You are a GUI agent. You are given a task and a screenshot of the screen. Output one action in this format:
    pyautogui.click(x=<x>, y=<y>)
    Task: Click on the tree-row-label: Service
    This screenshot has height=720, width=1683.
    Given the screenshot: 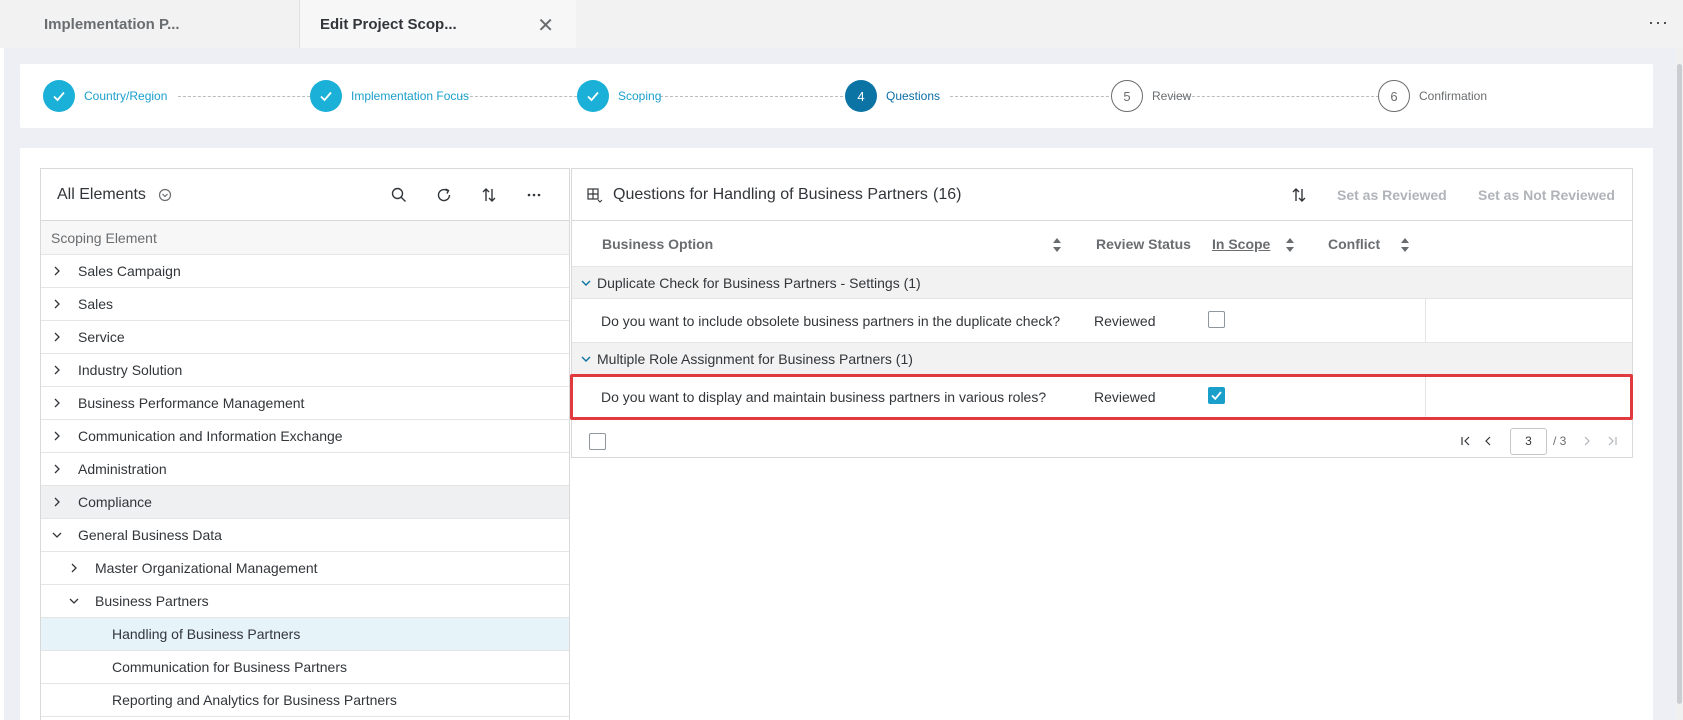 What is the action you would take?
    pyautogui.click(x=101, y=337)
    